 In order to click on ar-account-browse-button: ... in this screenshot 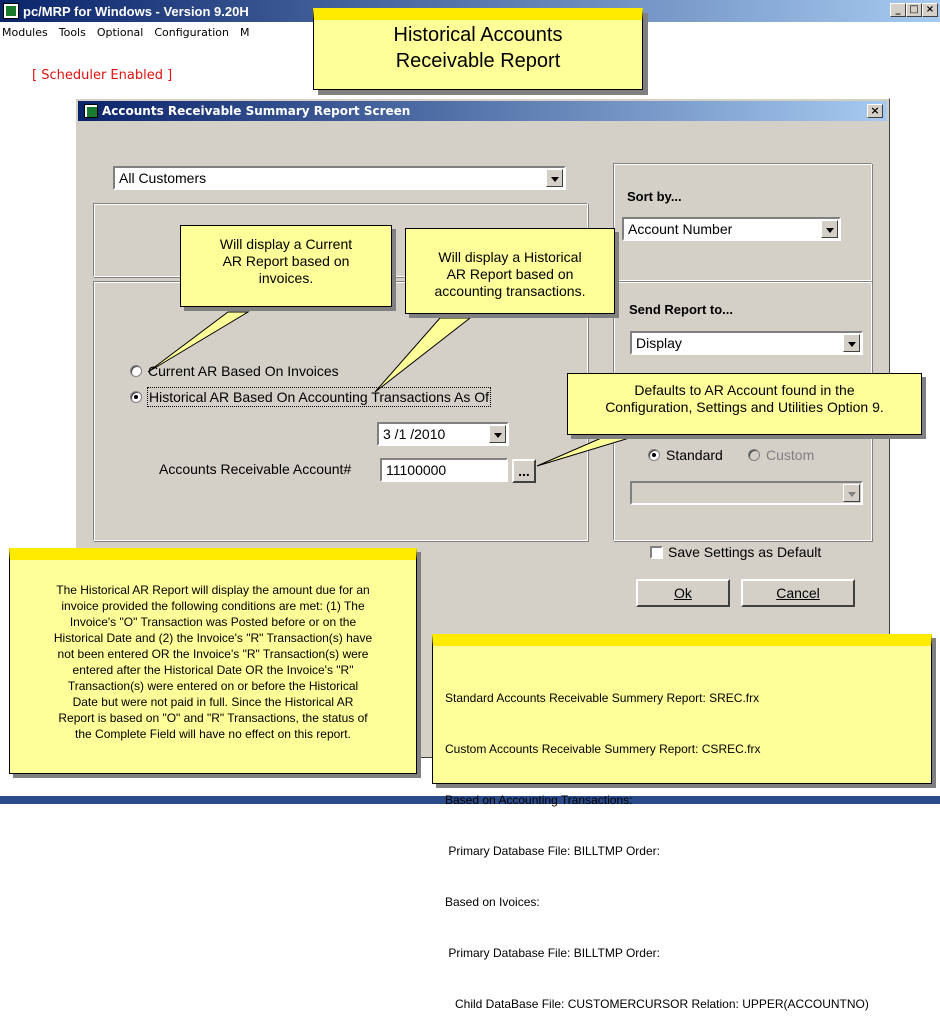, I will do `click(524, 471)`.